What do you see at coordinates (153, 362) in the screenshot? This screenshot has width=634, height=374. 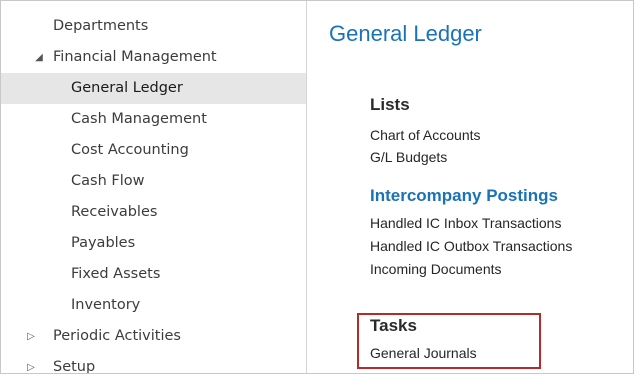 I see `nav-item-setup: ▷ Setup` at bounding box center [153, 362].